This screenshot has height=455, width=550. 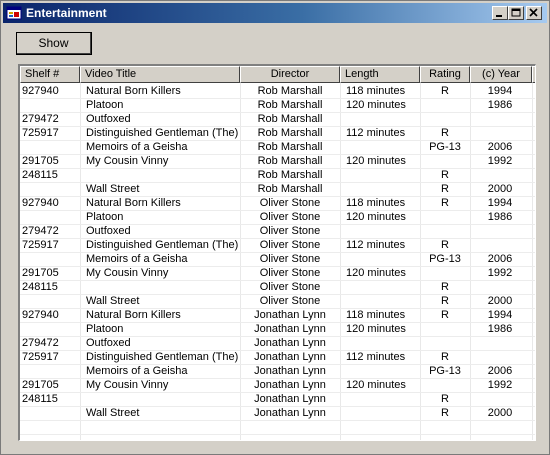 I want to click on table-row: 279472 Outfoxed Jonathan Lynn, so click(x=277, y=343).